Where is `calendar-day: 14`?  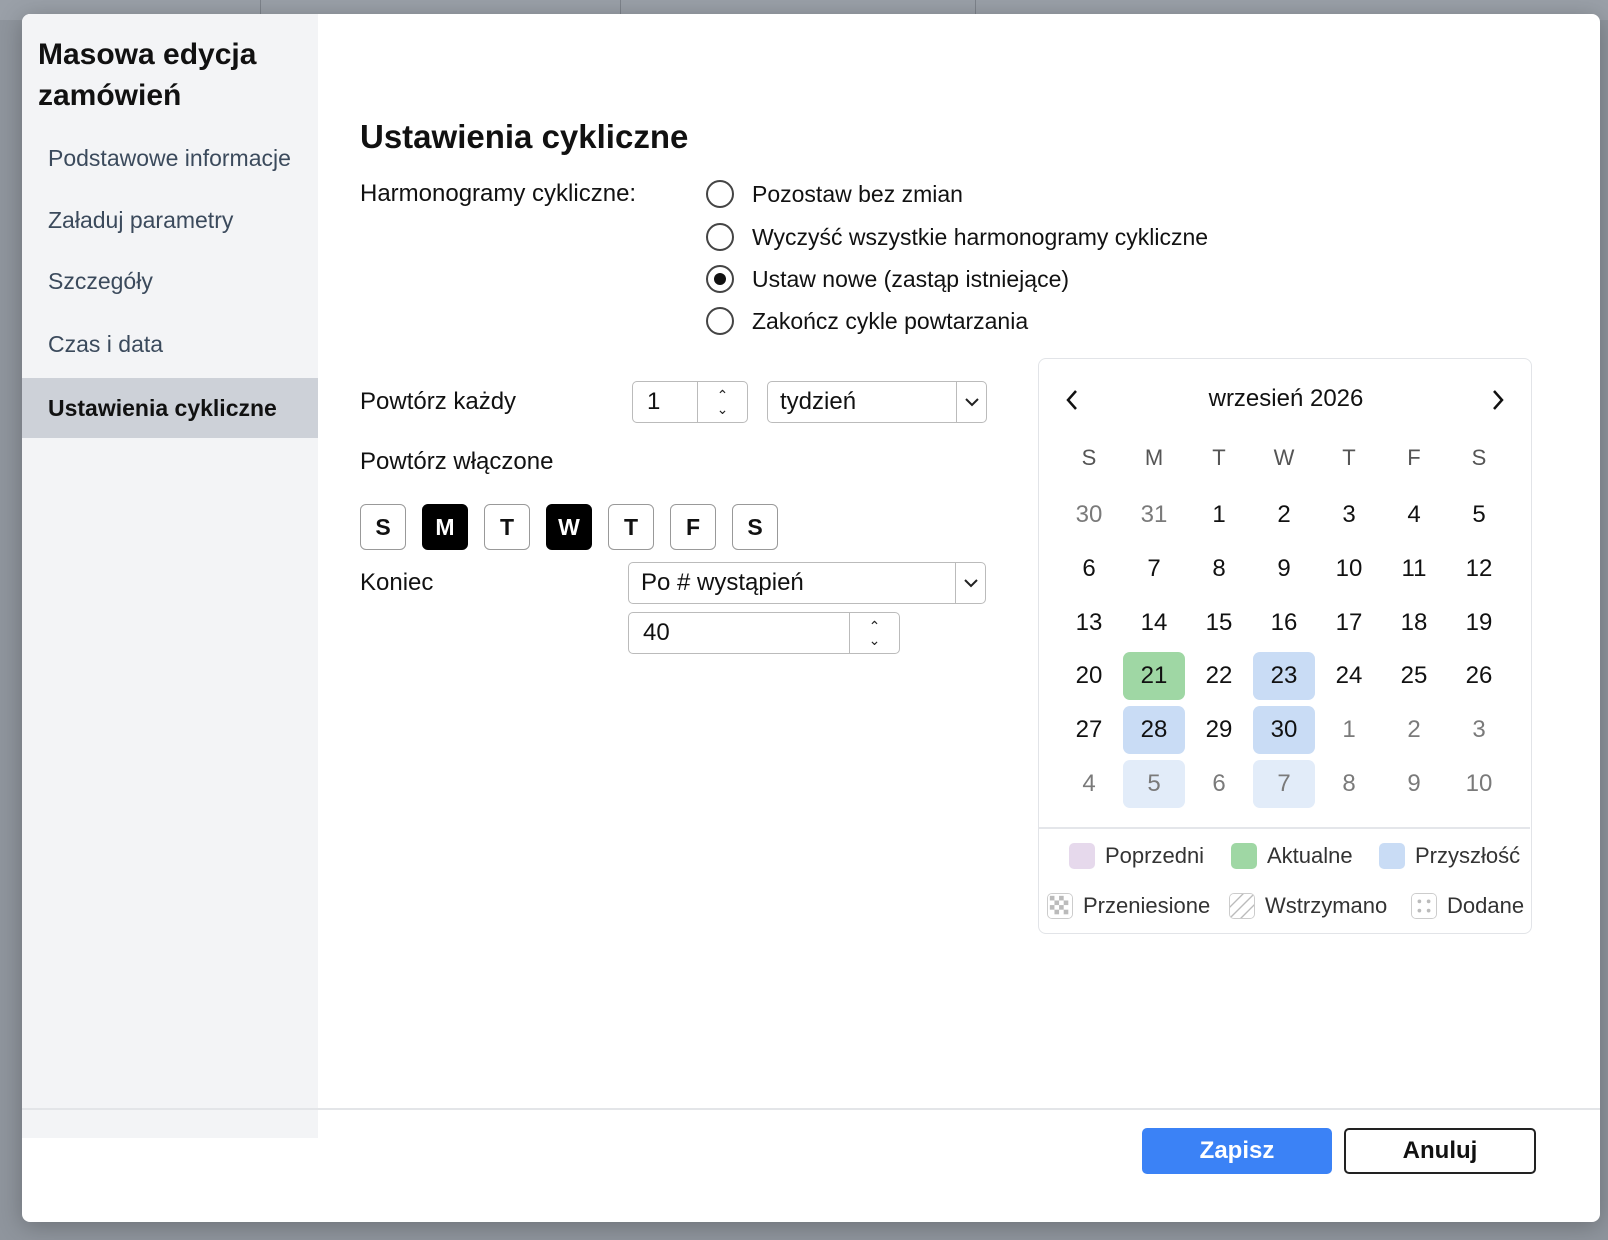 calendar-day: 14 is located at coordinates (1154, 623).